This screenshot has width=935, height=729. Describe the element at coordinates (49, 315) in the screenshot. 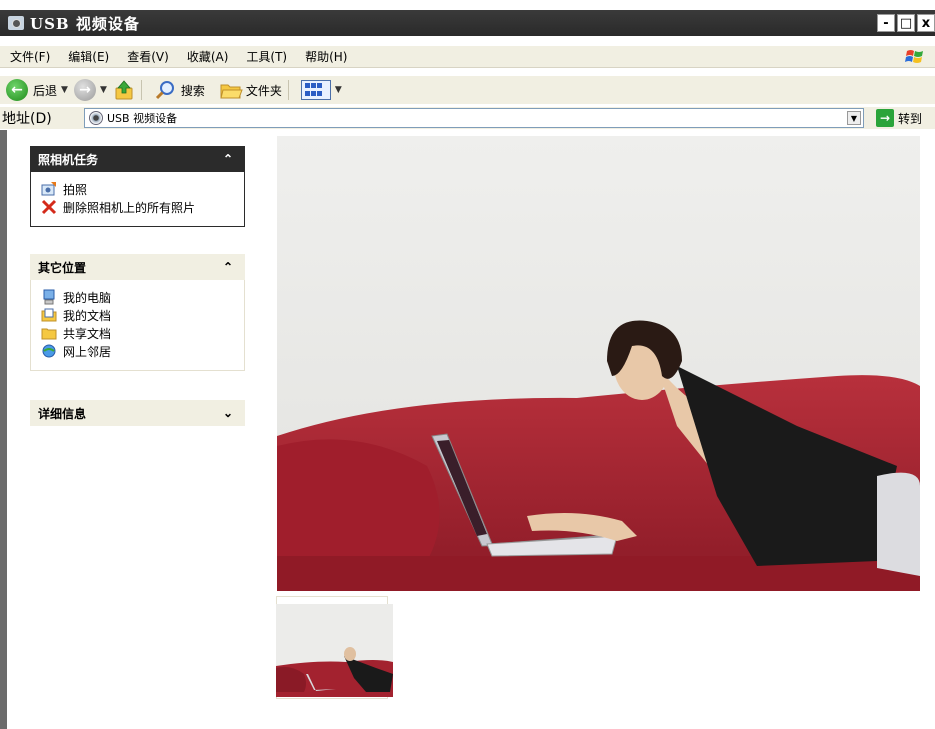

I see `my-documents-icon` at that location.